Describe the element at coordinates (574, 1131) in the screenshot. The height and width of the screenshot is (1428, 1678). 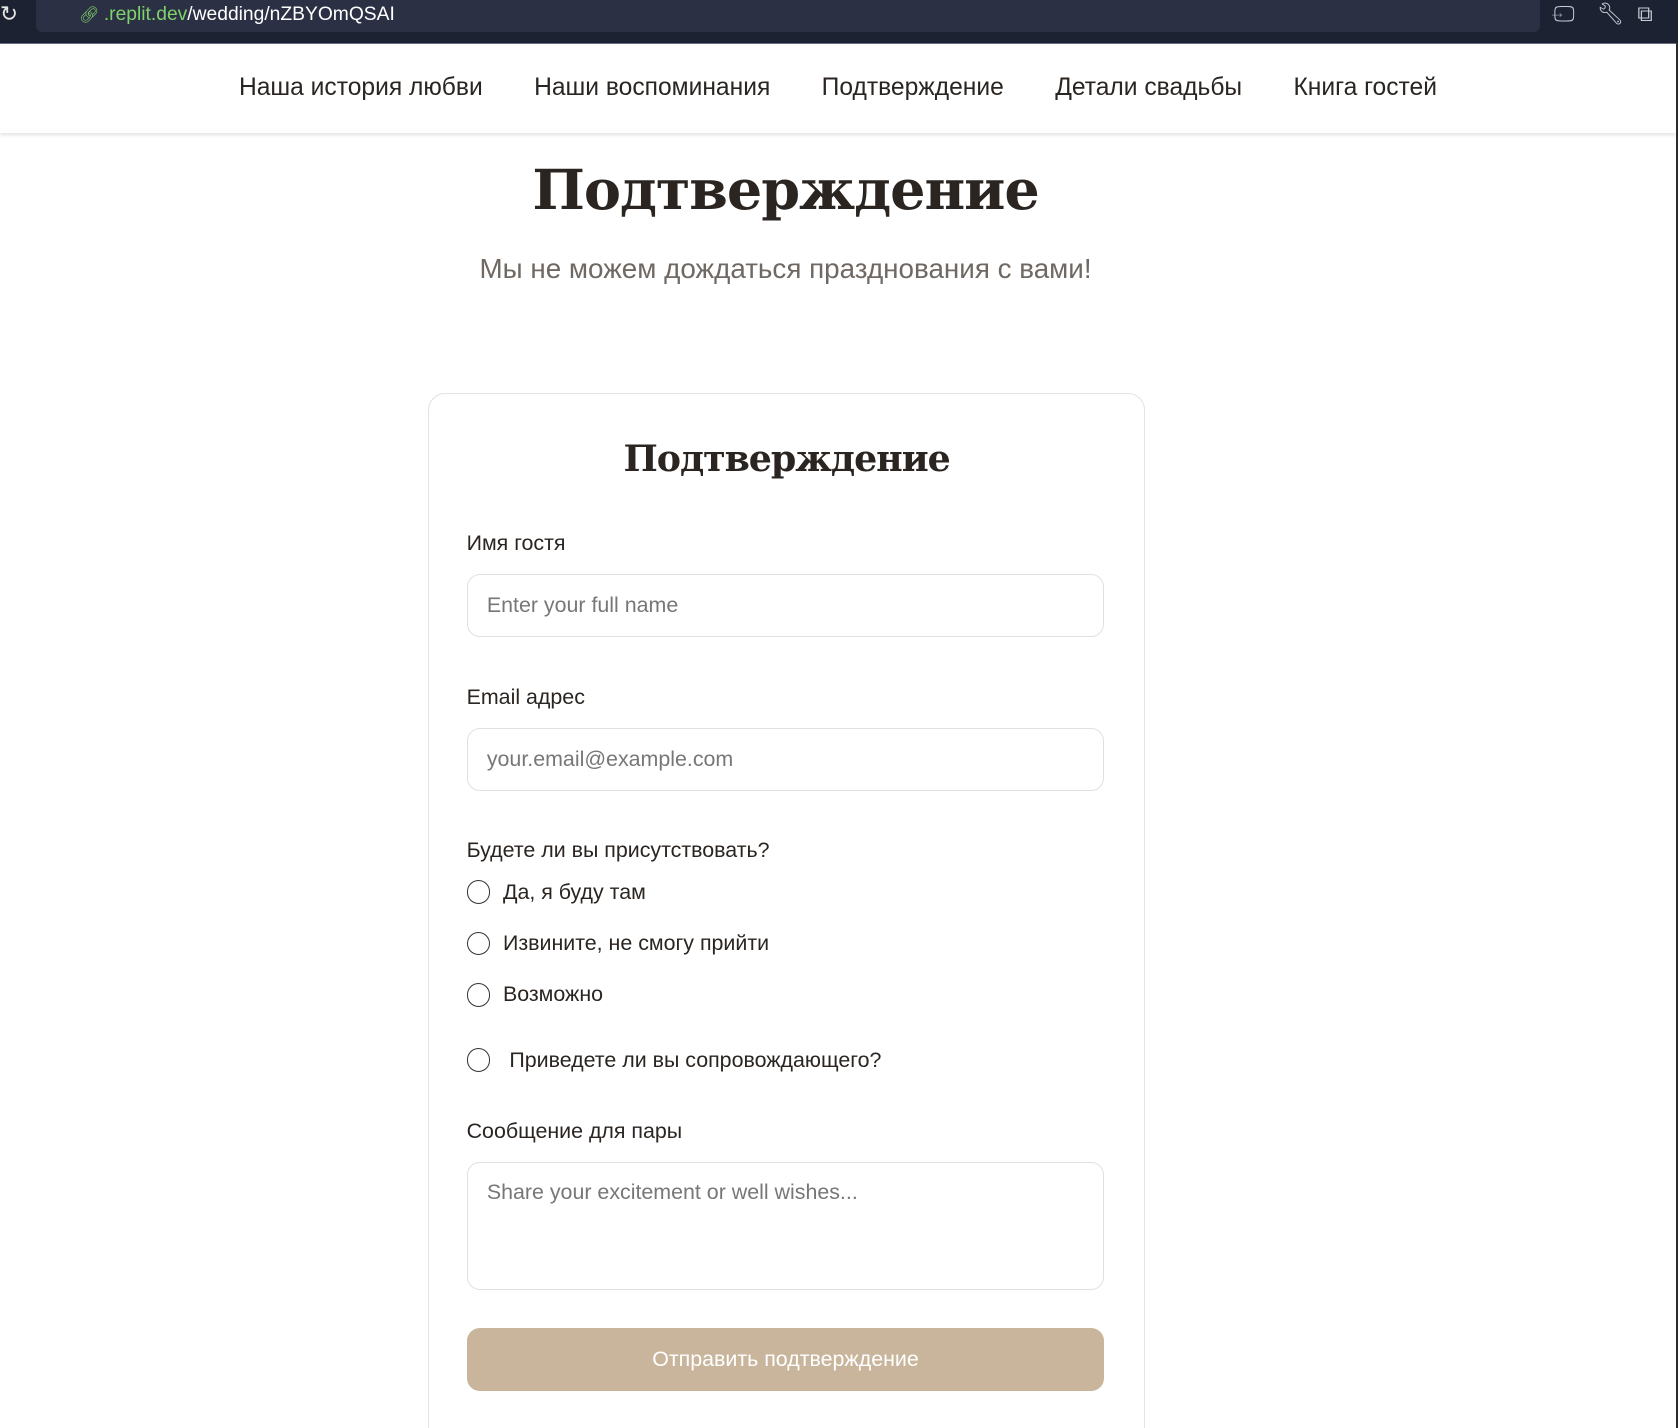
I see `message-label: Сообщение для пары` at that location.